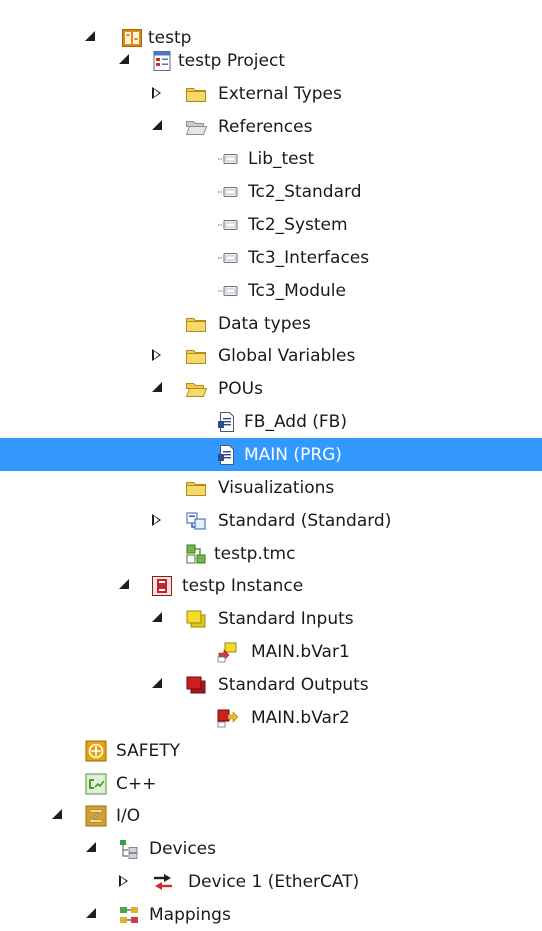  I want to click on tree-item-mappings: Mappings, so click(271, 914).